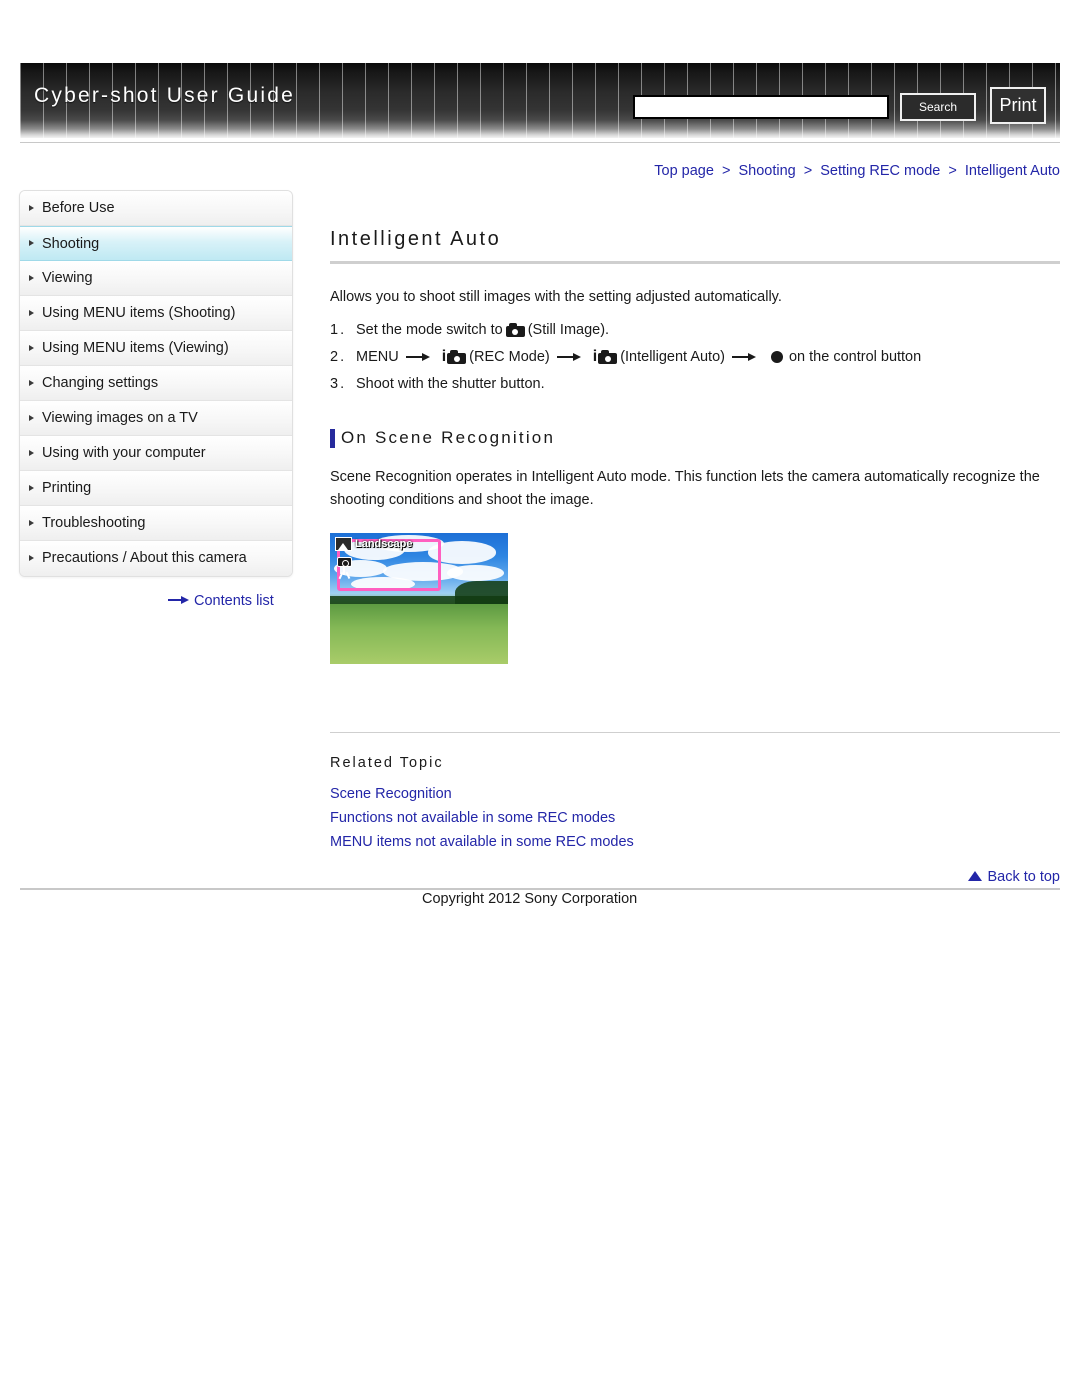 The height and width of the screenshot is (1397, 1080). I want to click on tripod-camera-icon, so click(344, 568).